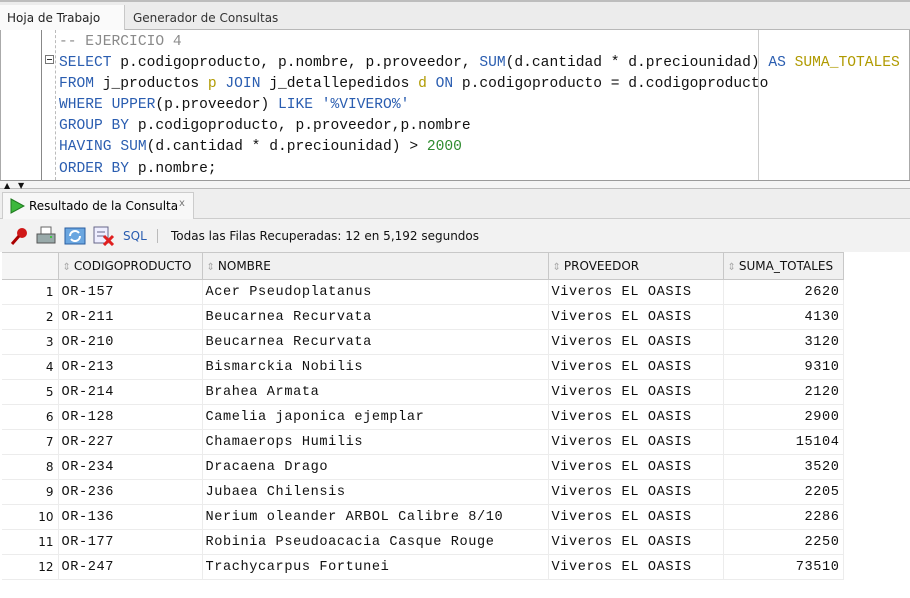 The width and height of the screenshot is (910, 598). What do you see at coordinates (783, 442) in the screenshot?
I see `cell-suma-totales: 15104` at bounding box center [783, 442].